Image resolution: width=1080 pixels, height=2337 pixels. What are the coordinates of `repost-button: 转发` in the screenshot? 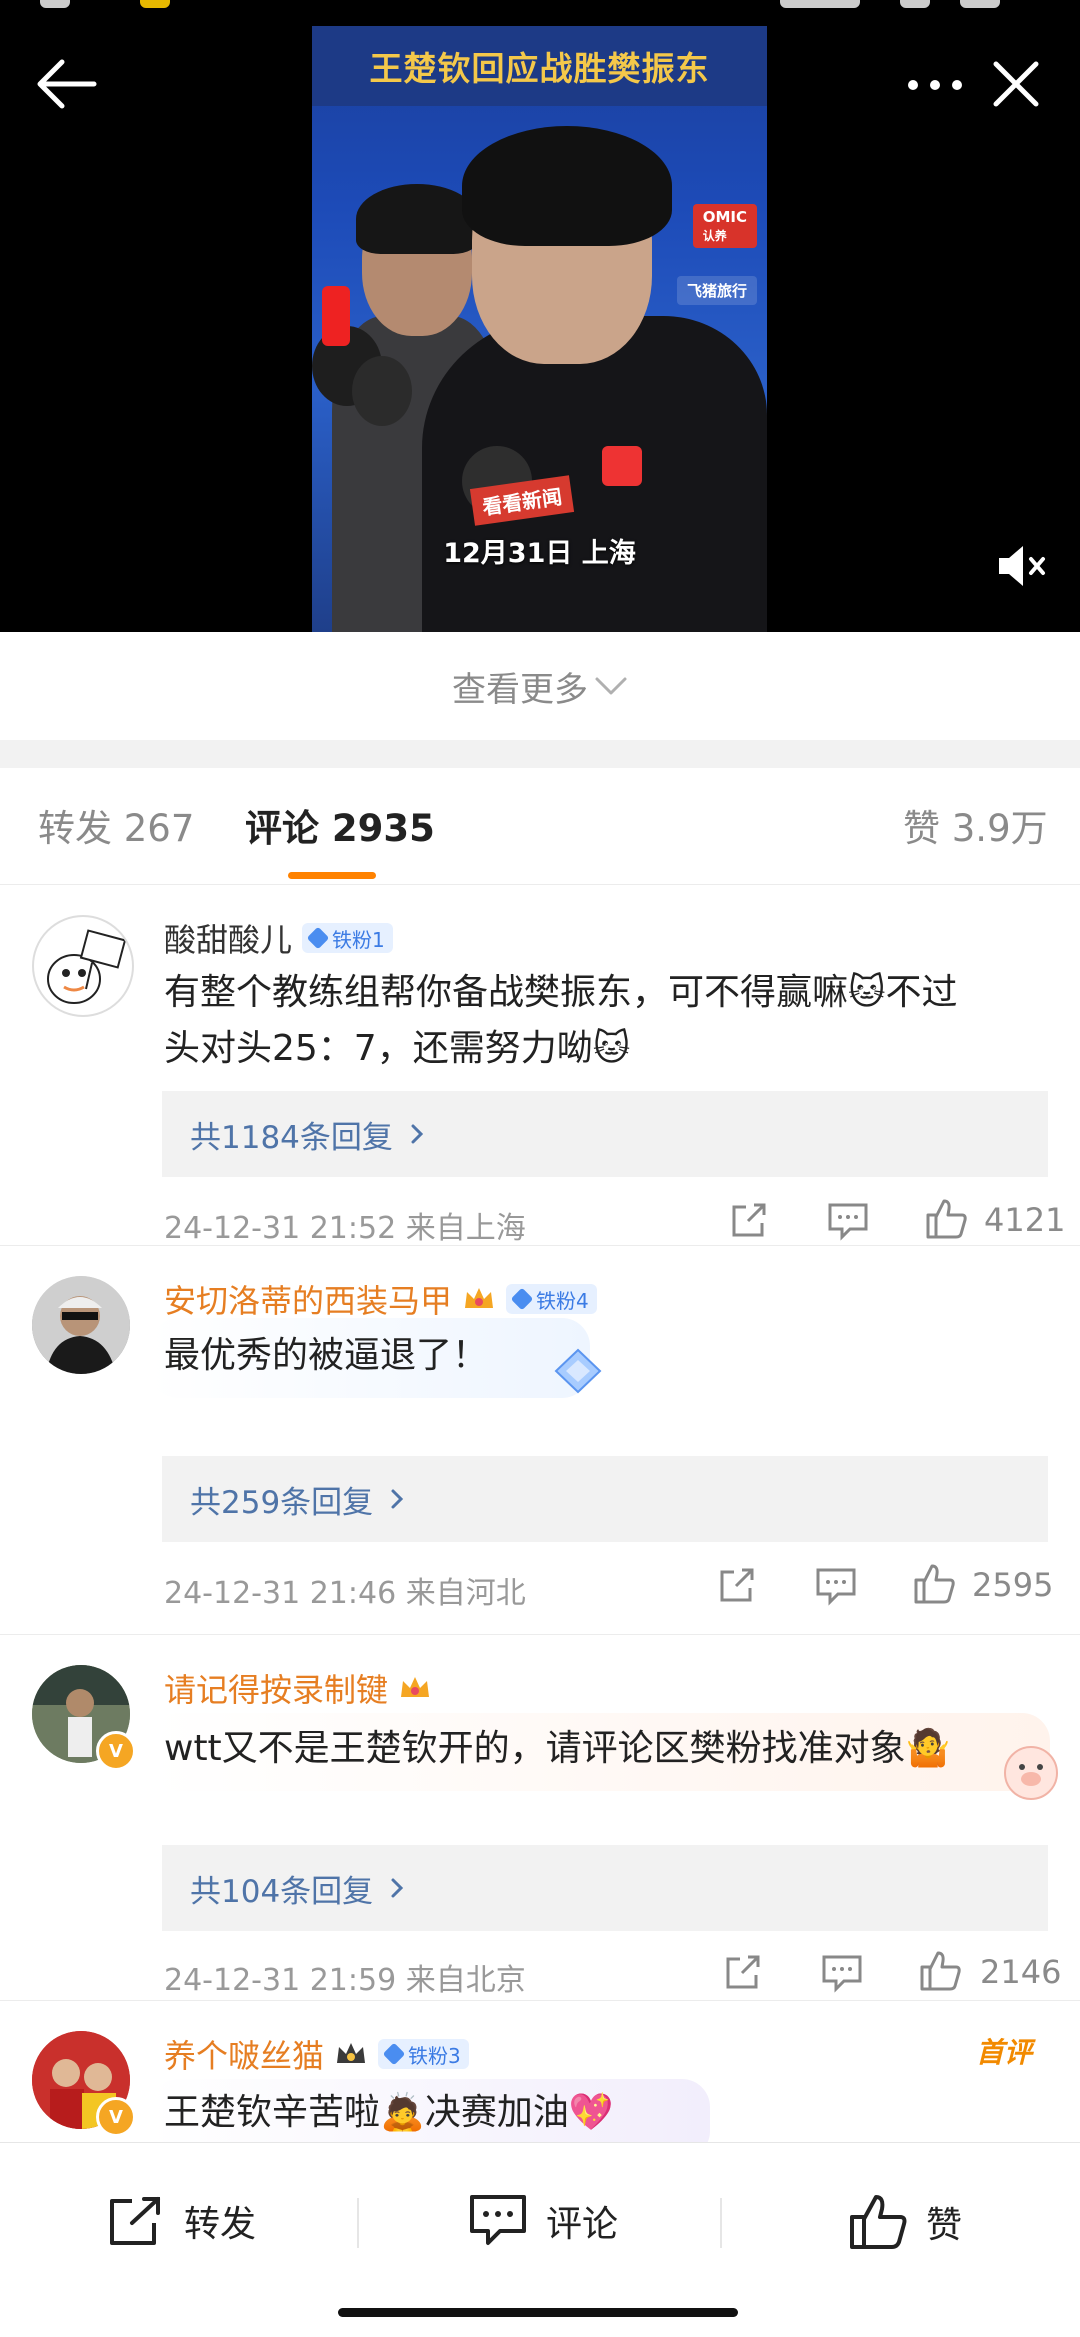 It's located at (181, 2221).